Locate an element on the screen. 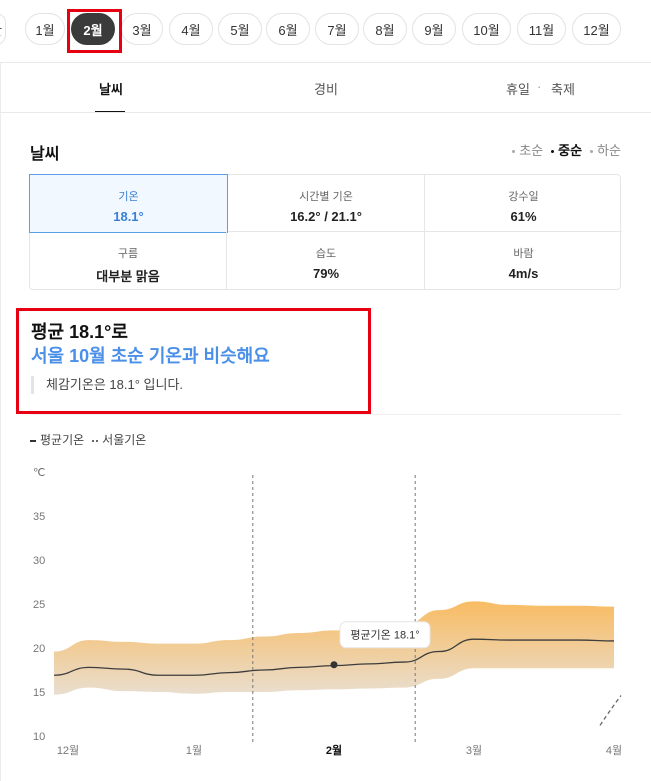  period-late: 하순 is located at coordinates (605, 149).